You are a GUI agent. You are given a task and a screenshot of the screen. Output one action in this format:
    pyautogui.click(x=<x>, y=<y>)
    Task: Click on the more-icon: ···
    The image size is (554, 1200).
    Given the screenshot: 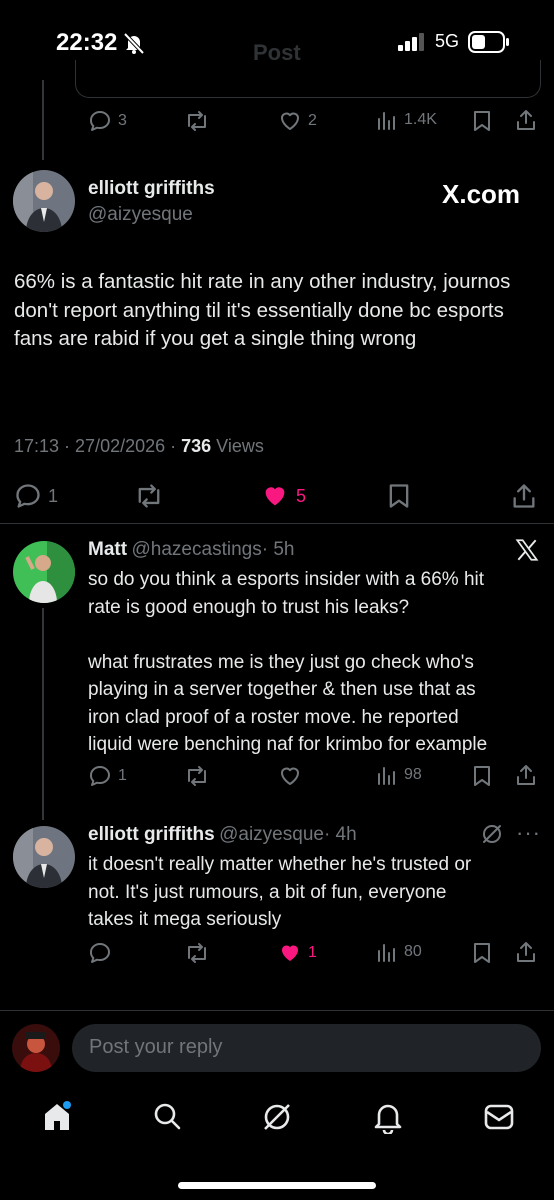 What is the action you would take?
    pyautogui.click(x=528, y=833)
    